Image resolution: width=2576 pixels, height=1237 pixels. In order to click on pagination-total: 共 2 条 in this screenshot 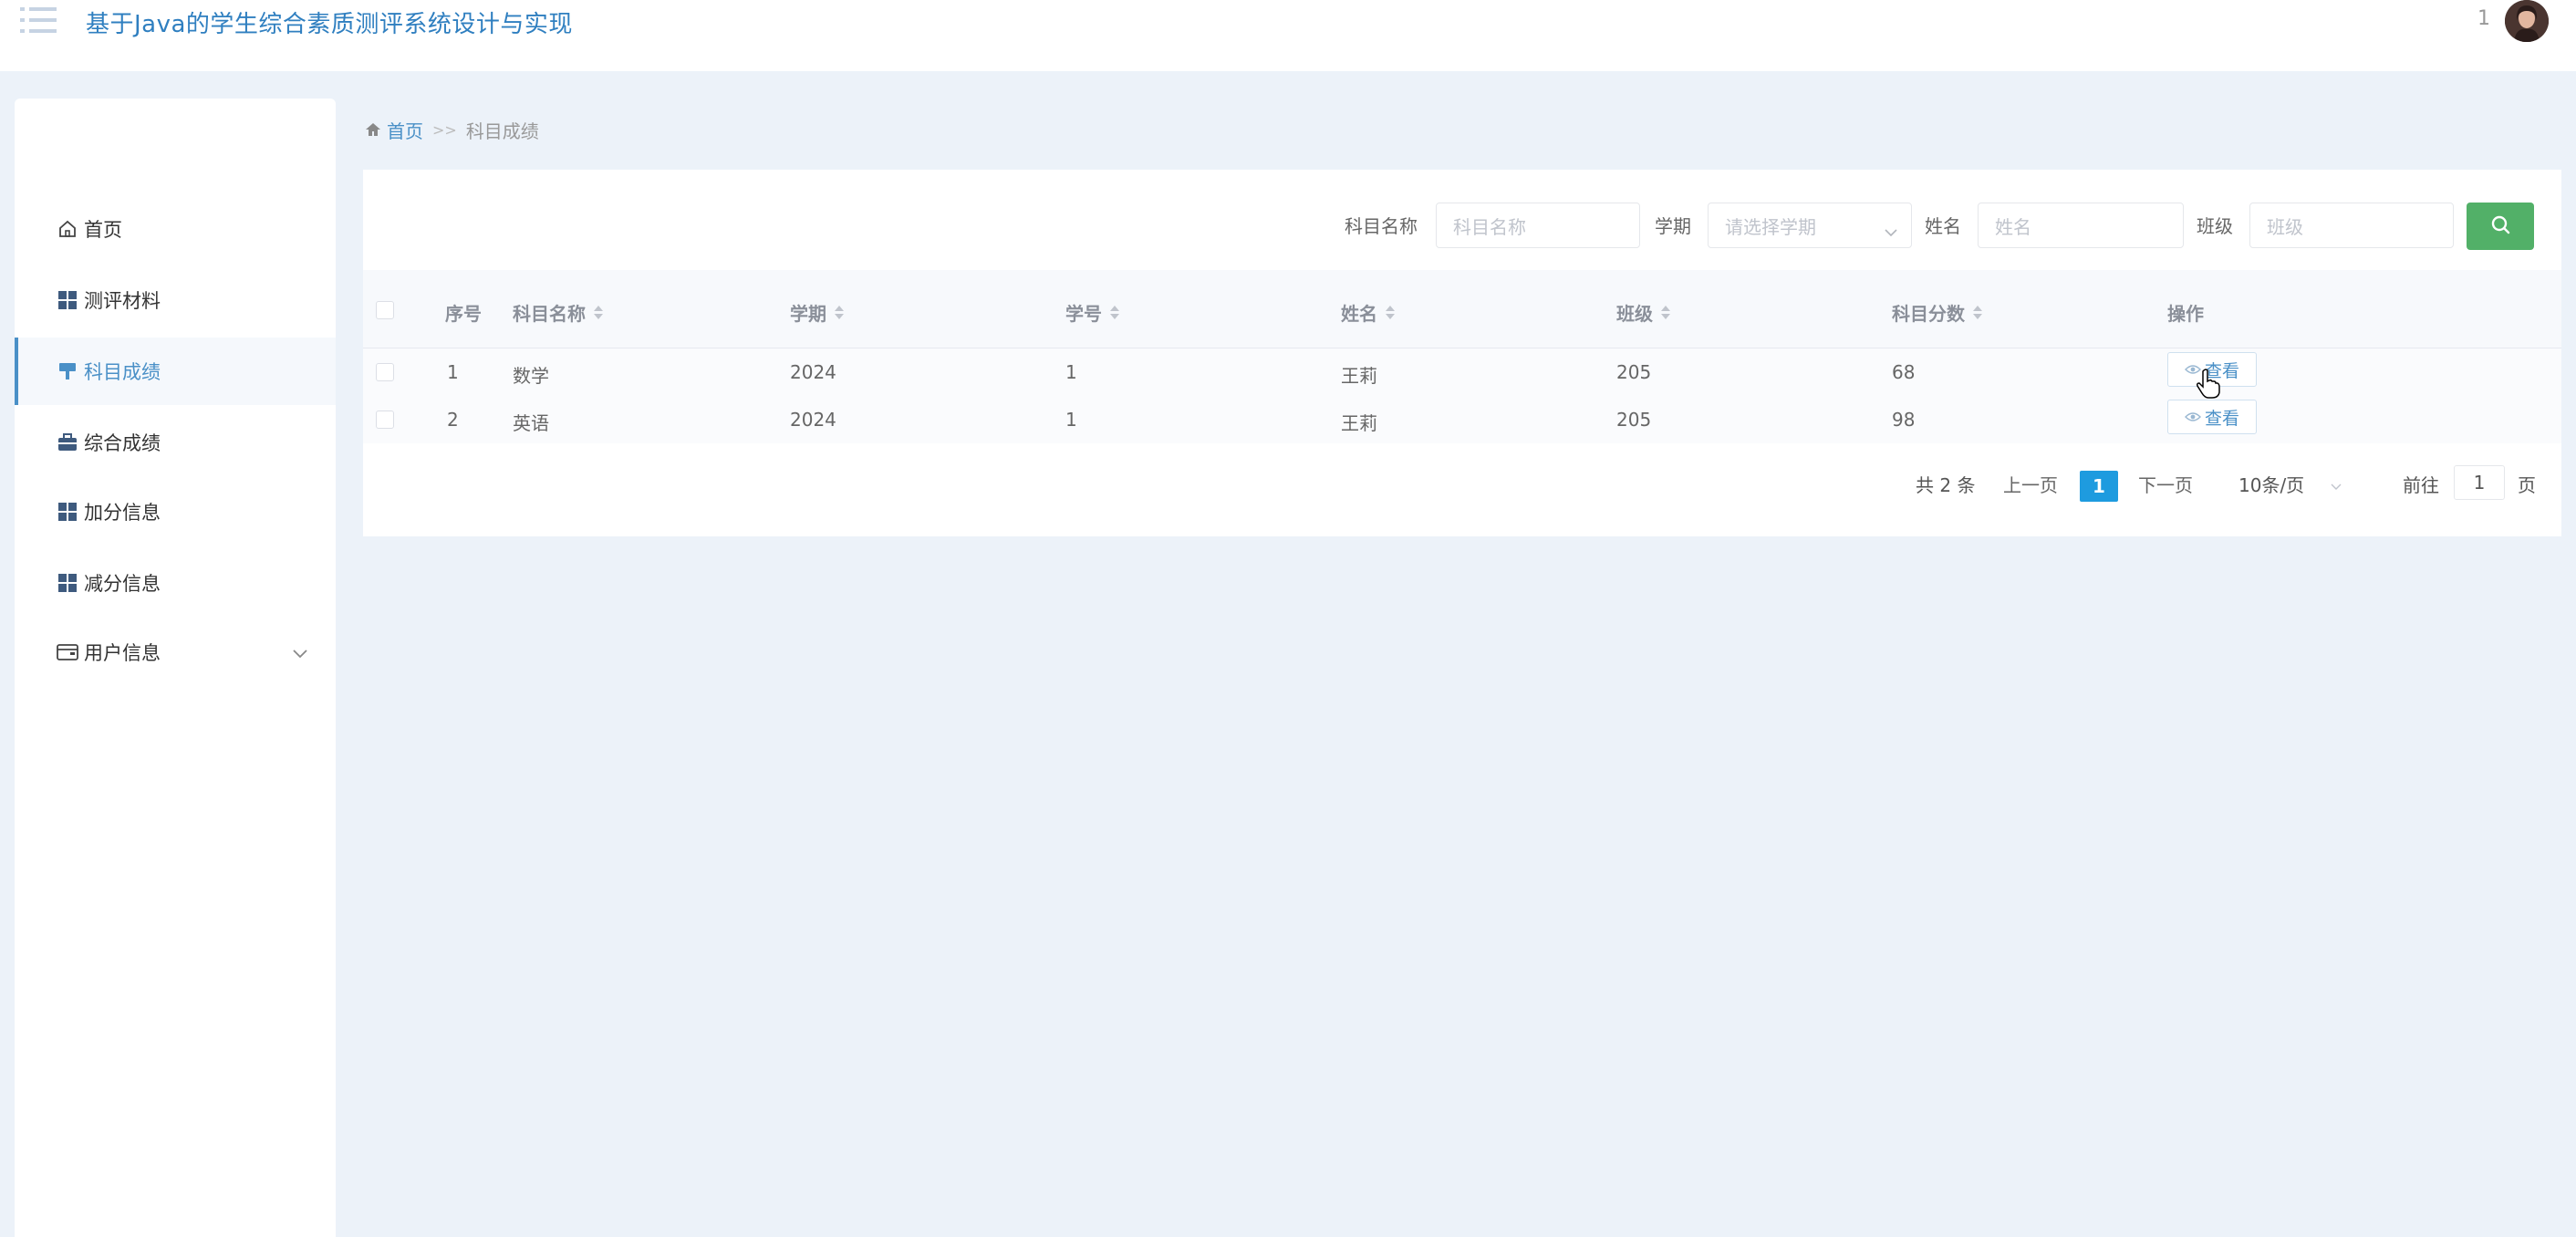, I will do `click(1946, 485)`.